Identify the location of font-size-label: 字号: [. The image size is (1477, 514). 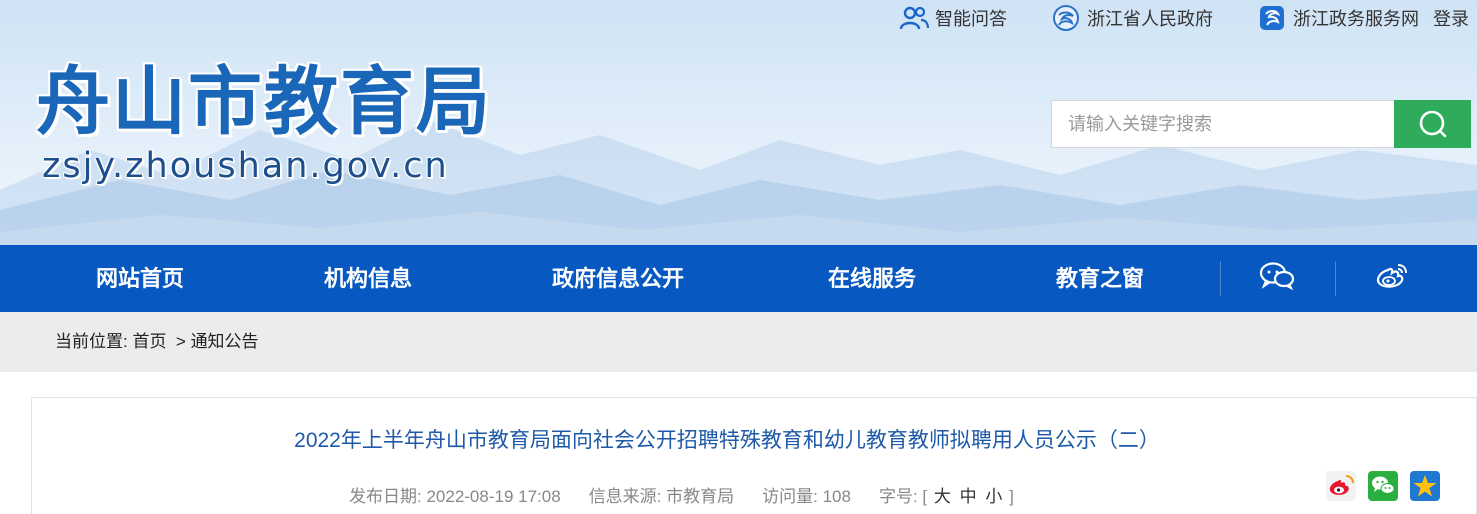
(905, 496).